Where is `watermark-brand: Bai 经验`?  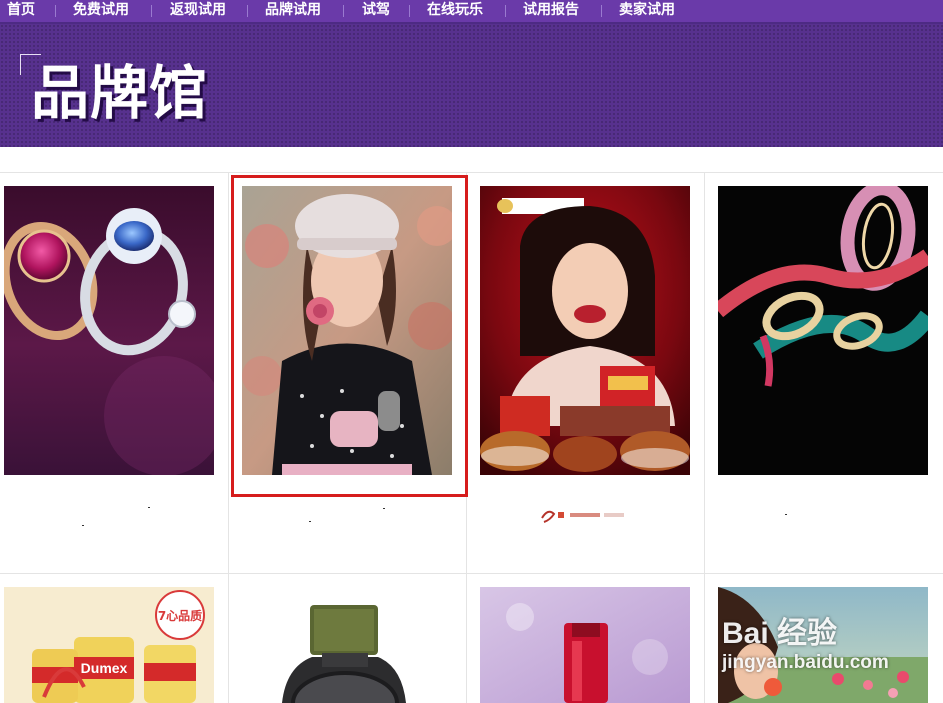
watermark-brand: Bai 经验 is located at coordinates (780, 633).